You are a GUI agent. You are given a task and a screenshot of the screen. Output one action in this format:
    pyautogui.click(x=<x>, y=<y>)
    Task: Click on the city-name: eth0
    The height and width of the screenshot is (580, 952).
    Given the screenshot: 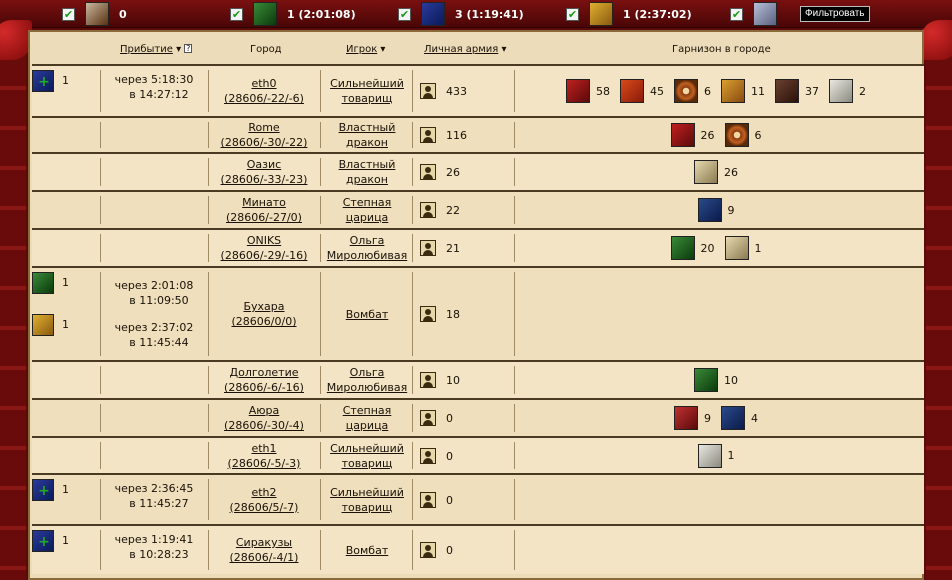 What is the action you would take?
    pyautogui.click(x=264, y=83)
    